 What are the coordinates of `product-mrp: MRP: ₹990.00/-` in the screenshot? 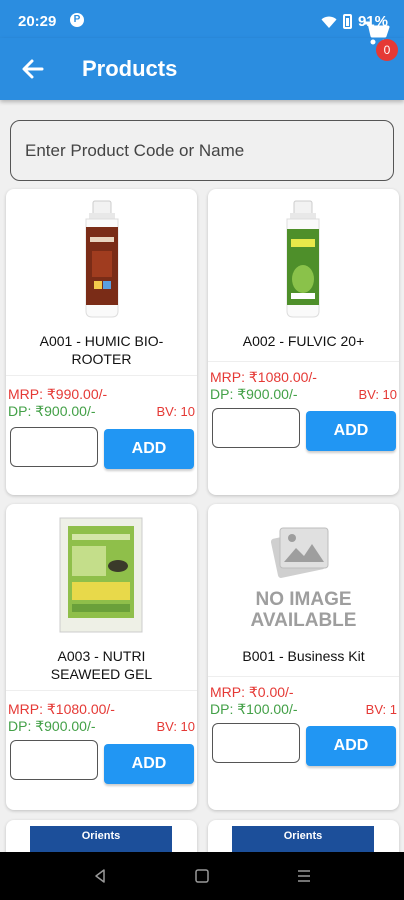 It's located at (58, 394).